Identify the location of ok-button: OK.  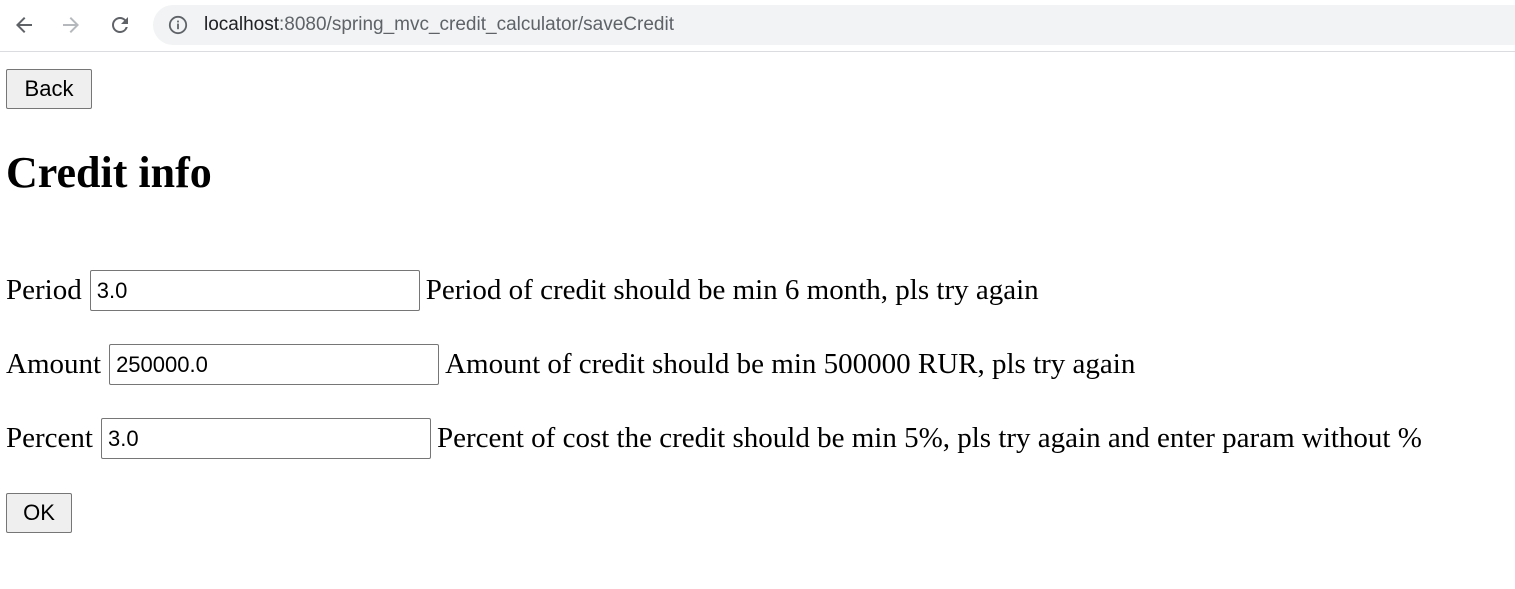
(39, 513).